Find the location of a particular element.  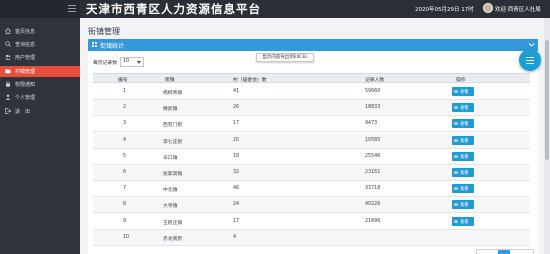

cell-id: 9 is located at coordinates (125, 221).